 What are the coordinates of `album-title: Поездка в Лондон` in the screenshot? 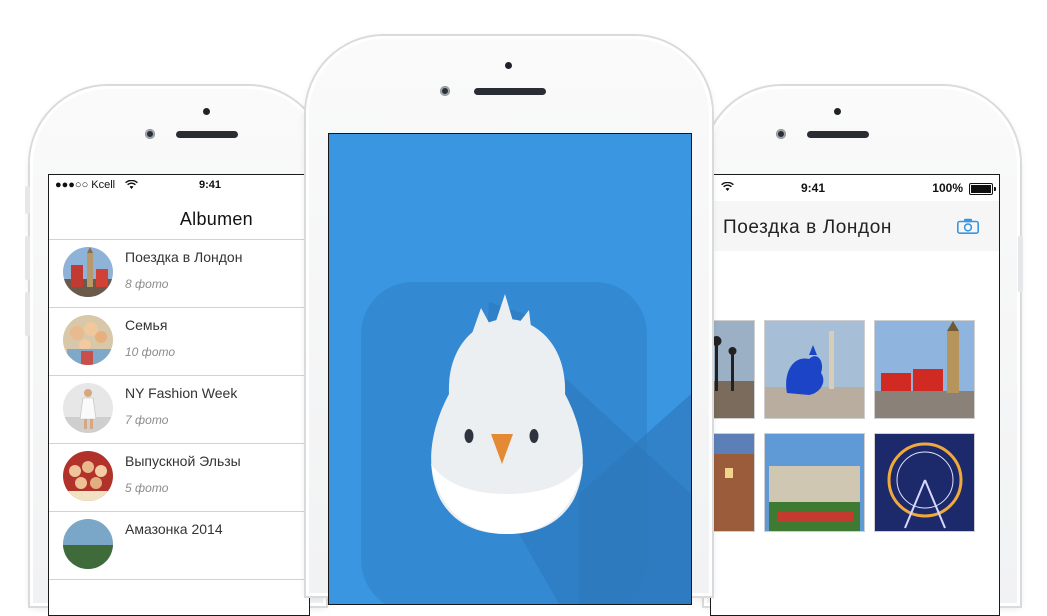 It's located at (807, 227).